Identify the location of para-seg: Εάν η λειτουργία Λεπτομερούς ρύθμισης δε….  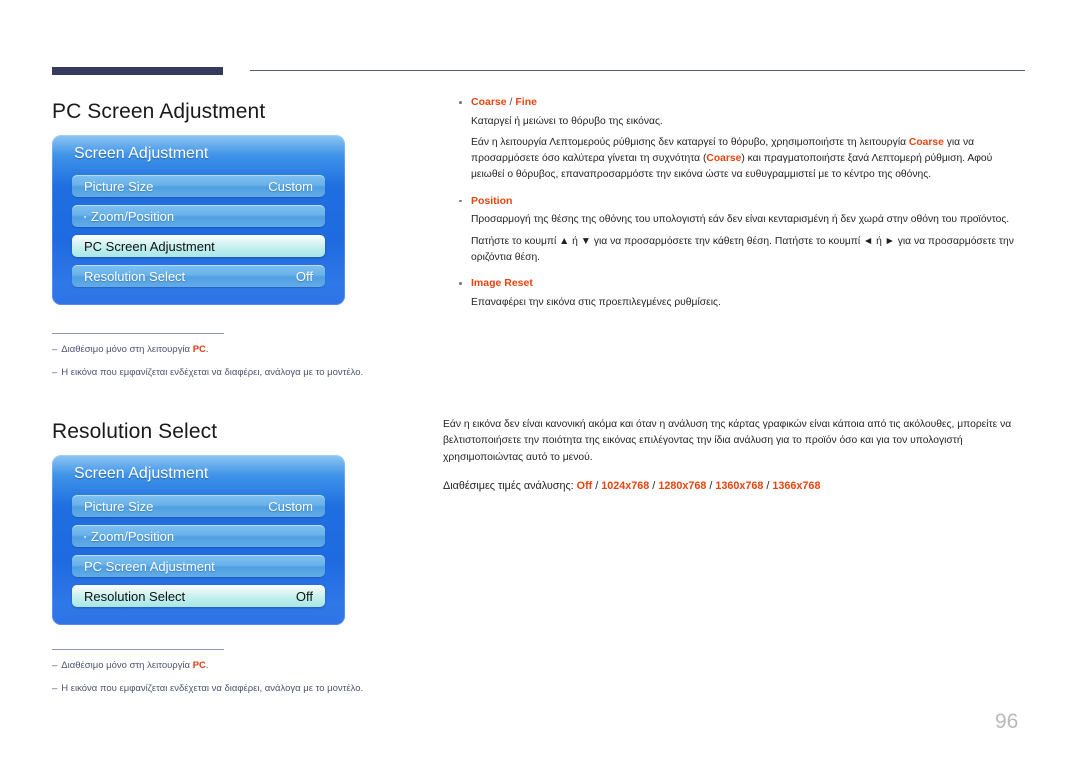
(690, 142).